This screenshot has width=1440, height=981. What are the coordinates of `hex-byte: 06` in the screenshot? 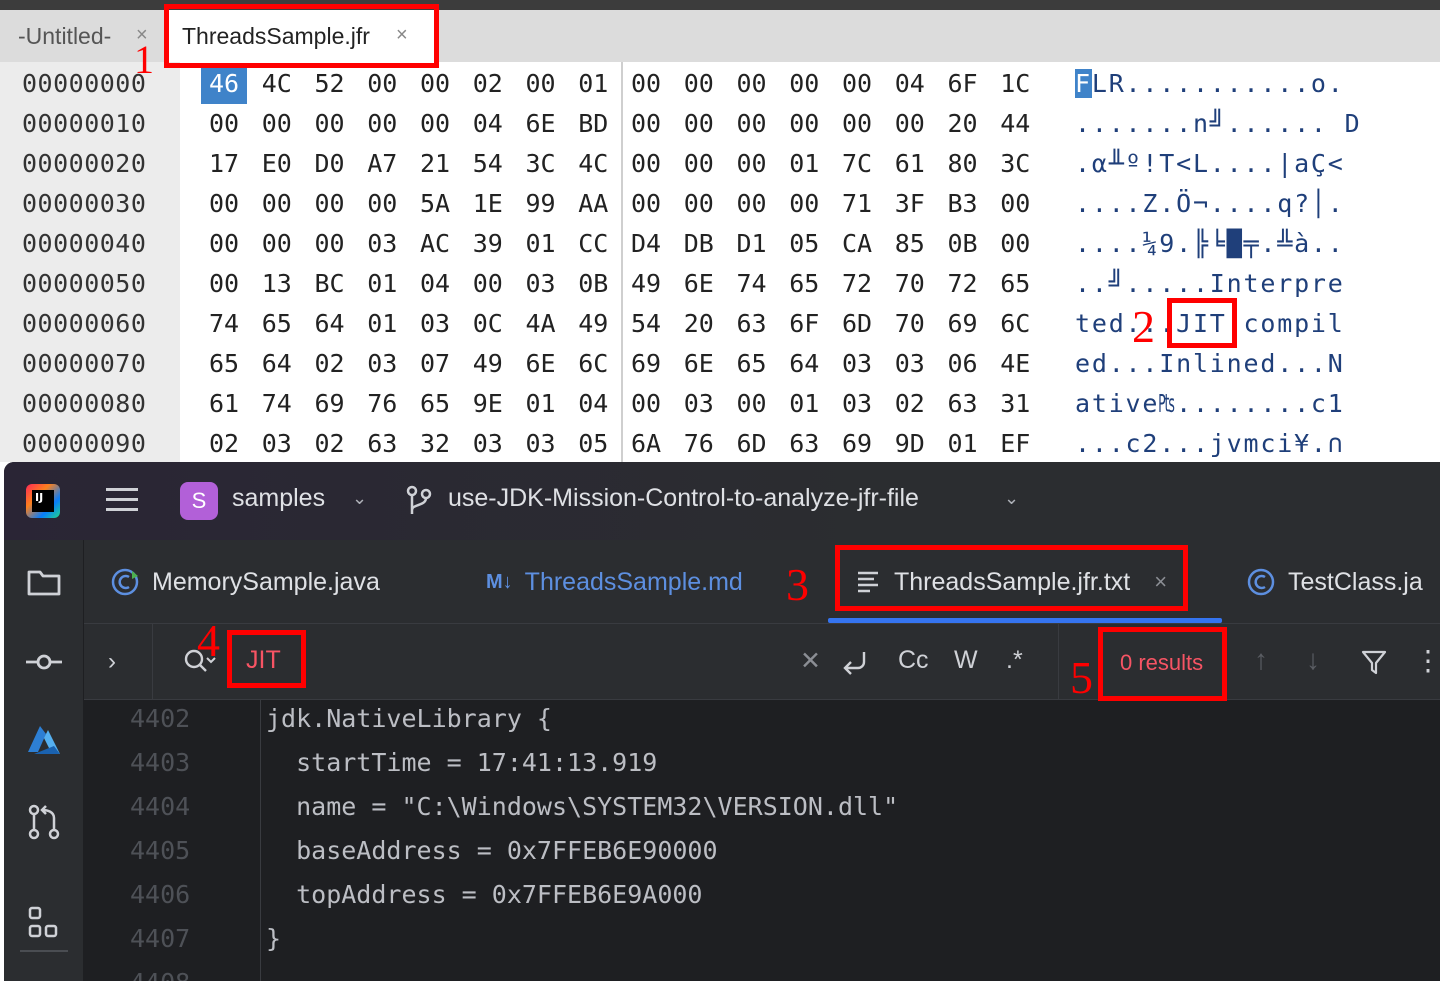 It's located at (963, 364).